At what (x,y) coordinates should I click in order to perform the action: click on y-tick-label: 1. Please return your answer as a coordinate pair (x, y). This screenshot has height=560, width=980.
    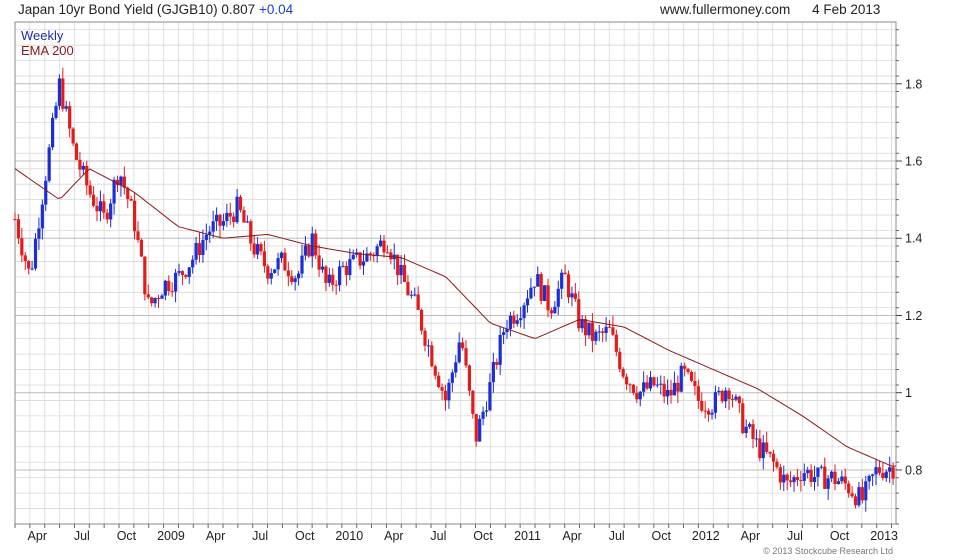
    Looking at the image, I should click on (908, 393).